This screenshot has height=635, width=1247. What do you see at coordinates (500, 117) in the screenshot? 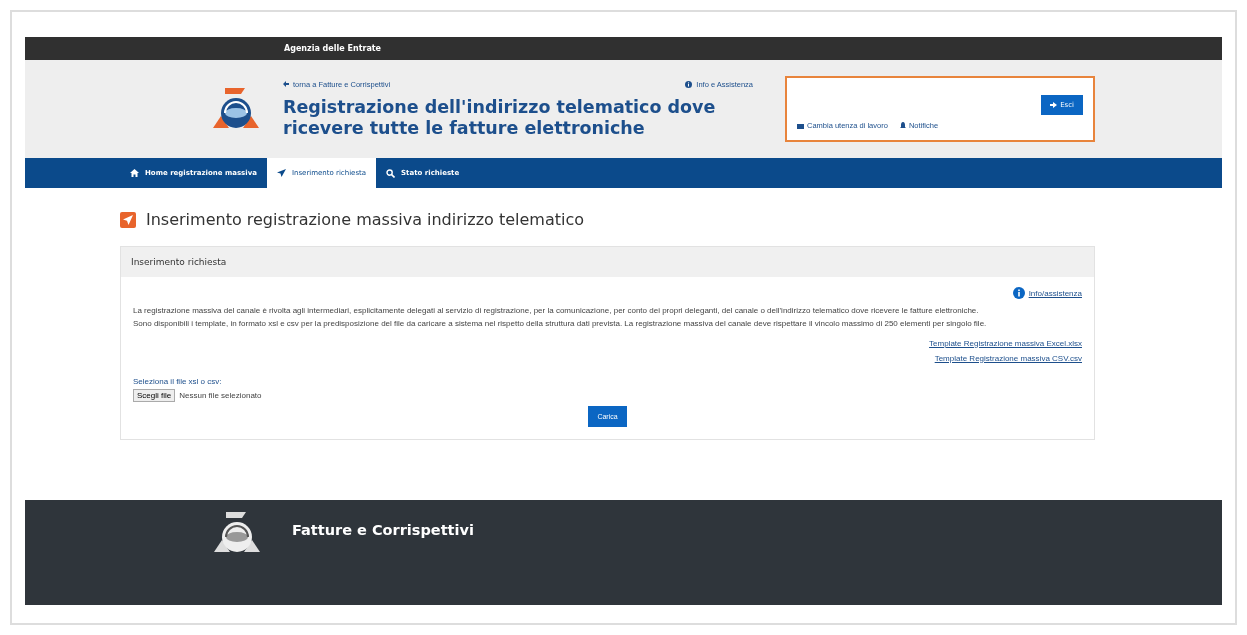
I see `page-header-title: Registrazione dell'indirizzo telematico dove ricevere tutte le fatture elettroniche` at bounding box center [500, 117].